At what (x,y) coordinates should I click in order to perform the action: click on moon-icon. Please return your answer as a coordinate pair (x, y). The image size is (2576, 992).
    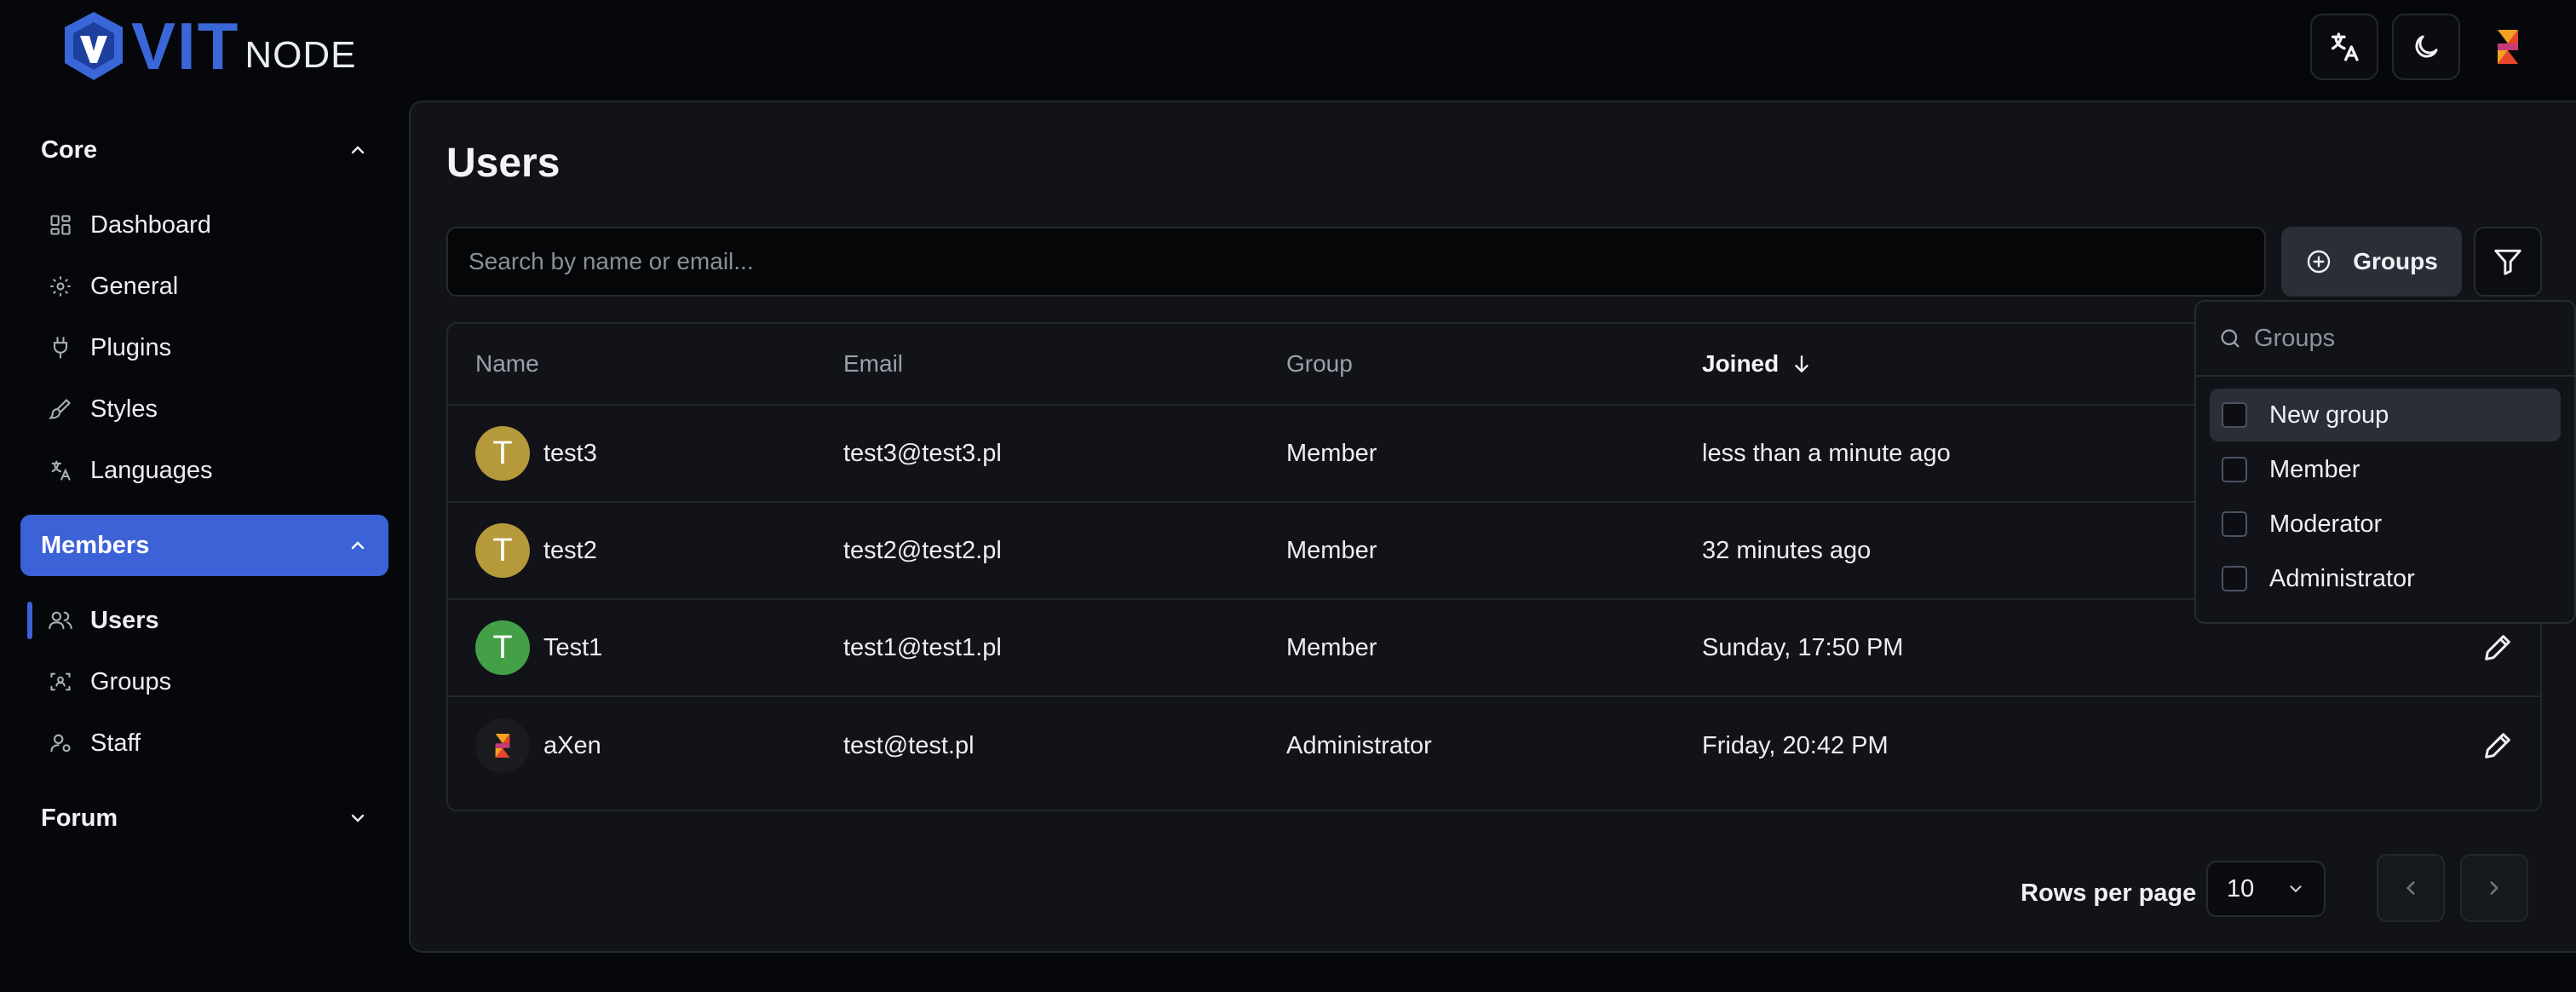
    Looking at the image, I should click on (2427, 46).